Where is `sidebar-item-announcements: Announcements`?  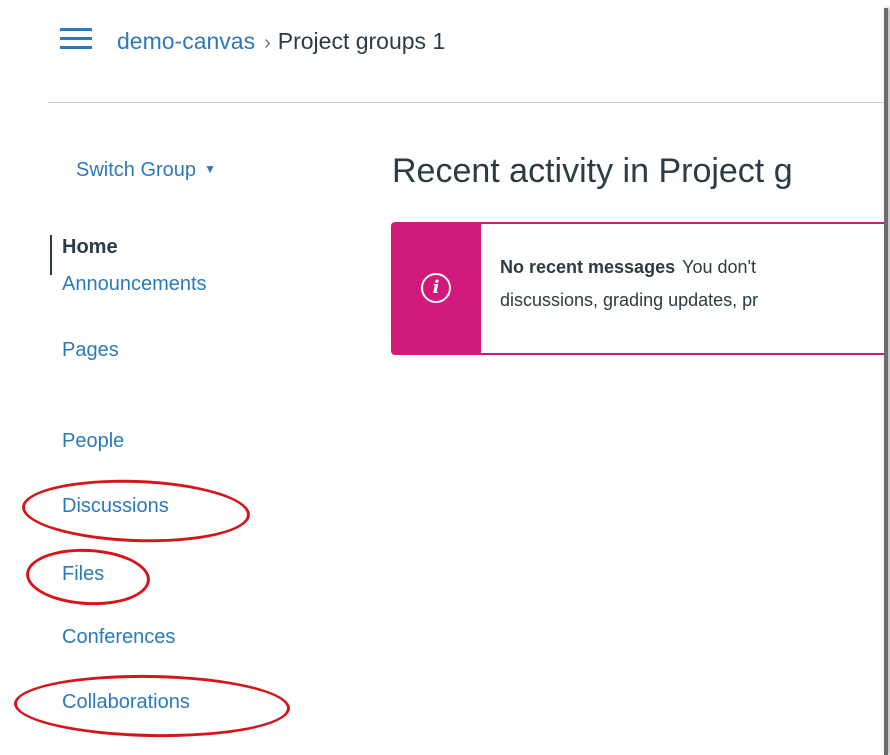 sidebar-item-announcements: Announcements is located at coordinates (134, 284).